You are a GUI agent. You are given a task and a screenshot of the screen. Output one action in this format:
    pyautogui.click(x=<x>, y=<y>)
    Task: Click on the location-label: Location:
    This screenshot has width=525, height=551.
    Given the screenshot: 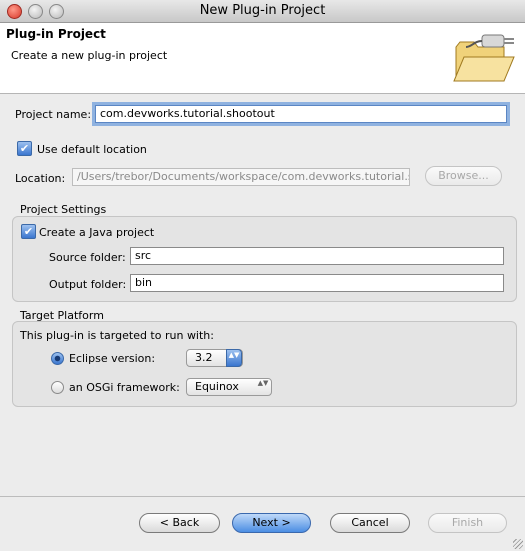 What is the action you would take?
    pyautogui.click(x=40, y=178)
    